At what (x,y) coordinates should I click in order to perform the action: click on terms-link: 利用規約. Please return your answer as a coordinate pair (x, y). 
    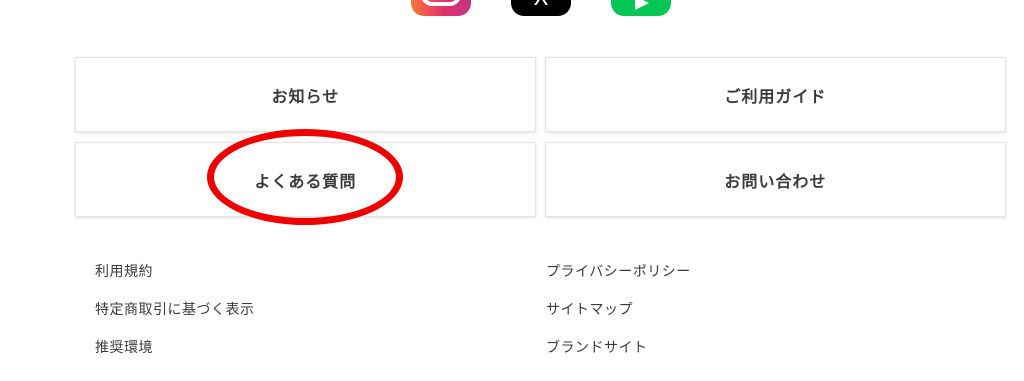
    Looking at the image, I should click on (124, 272).